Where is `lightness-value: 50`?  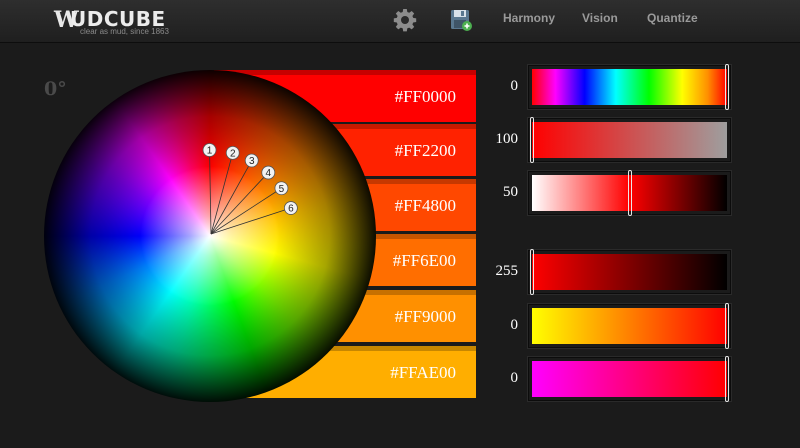 lightness-value: 50 is located at coordinates (510, 192).